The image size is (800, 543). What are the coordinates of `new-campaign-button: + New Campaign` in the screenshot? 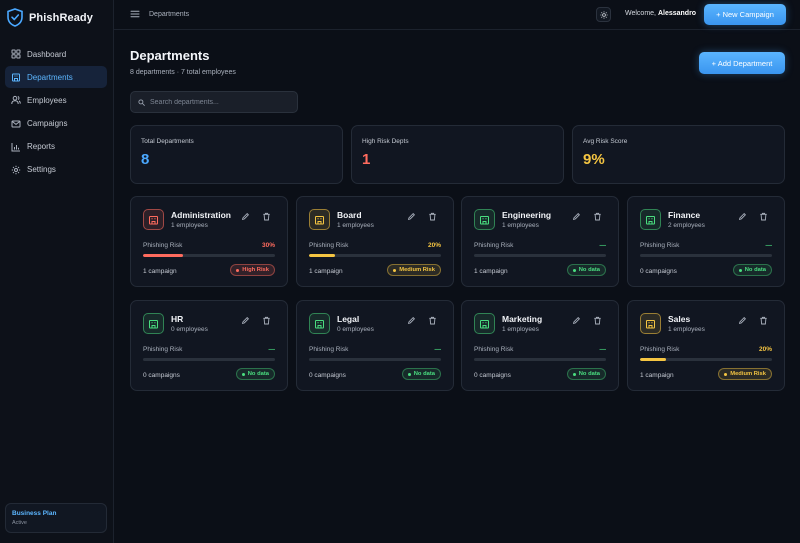 It's located at (745, 14).